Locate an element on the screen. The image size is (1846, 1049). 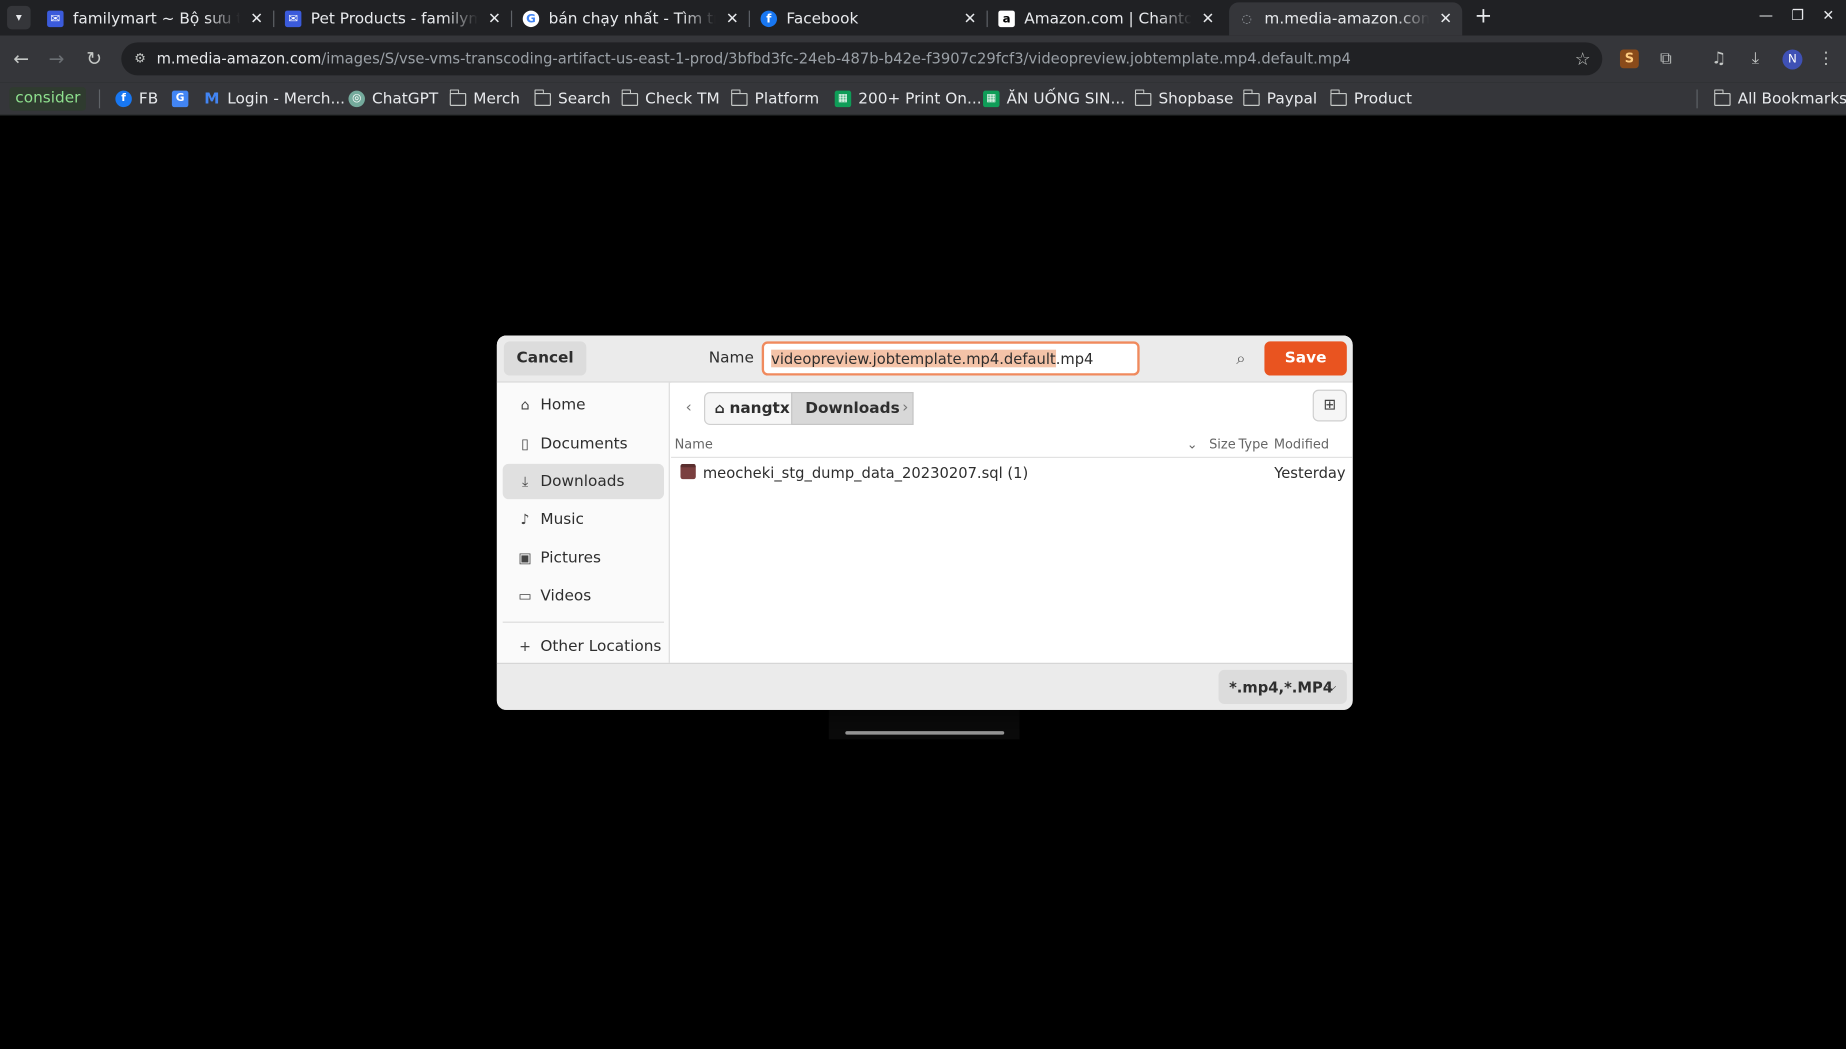
bookmark-folder-platform: Platform is located at coordinates (774, 99).